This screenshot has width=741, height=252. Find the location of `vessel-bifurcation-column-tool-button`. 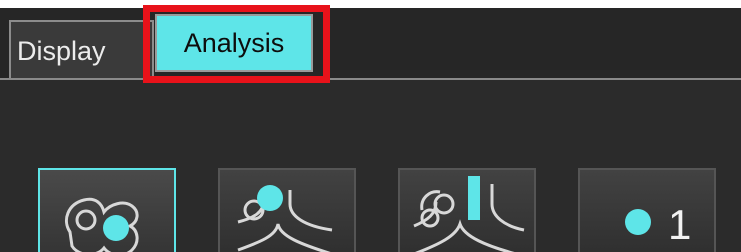

vessel-bifurcation-column-tool-button is located at coordinates (467, 210).